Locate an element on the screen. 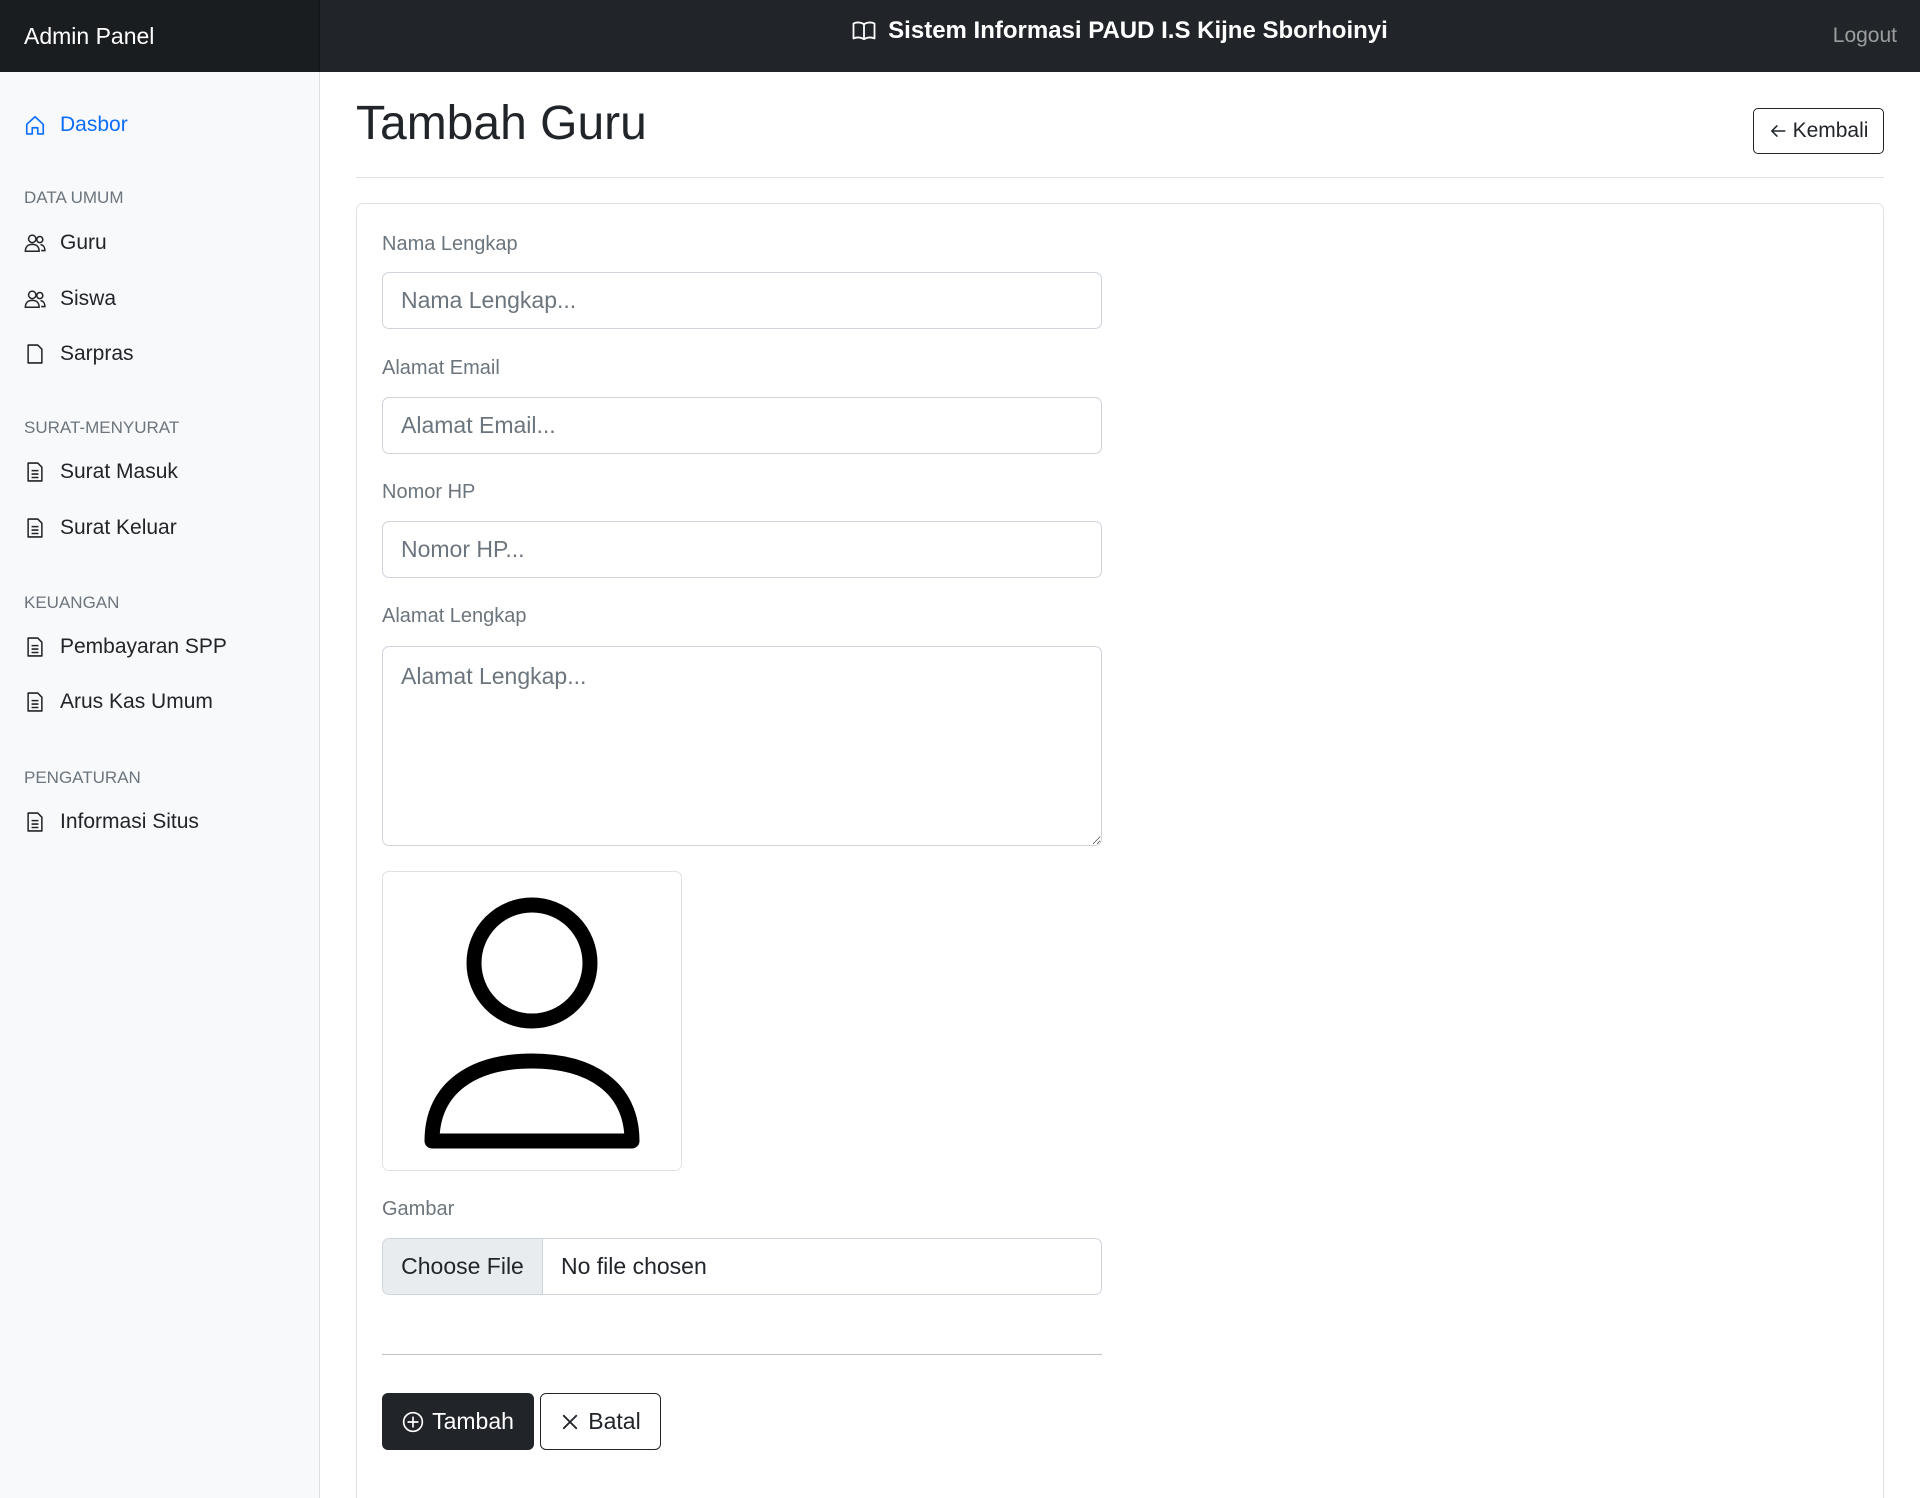 The width and height of the screenshot is (1920, 1498). sidebar-item-sarpras: Sarpras is located at coordinates (79, 354).